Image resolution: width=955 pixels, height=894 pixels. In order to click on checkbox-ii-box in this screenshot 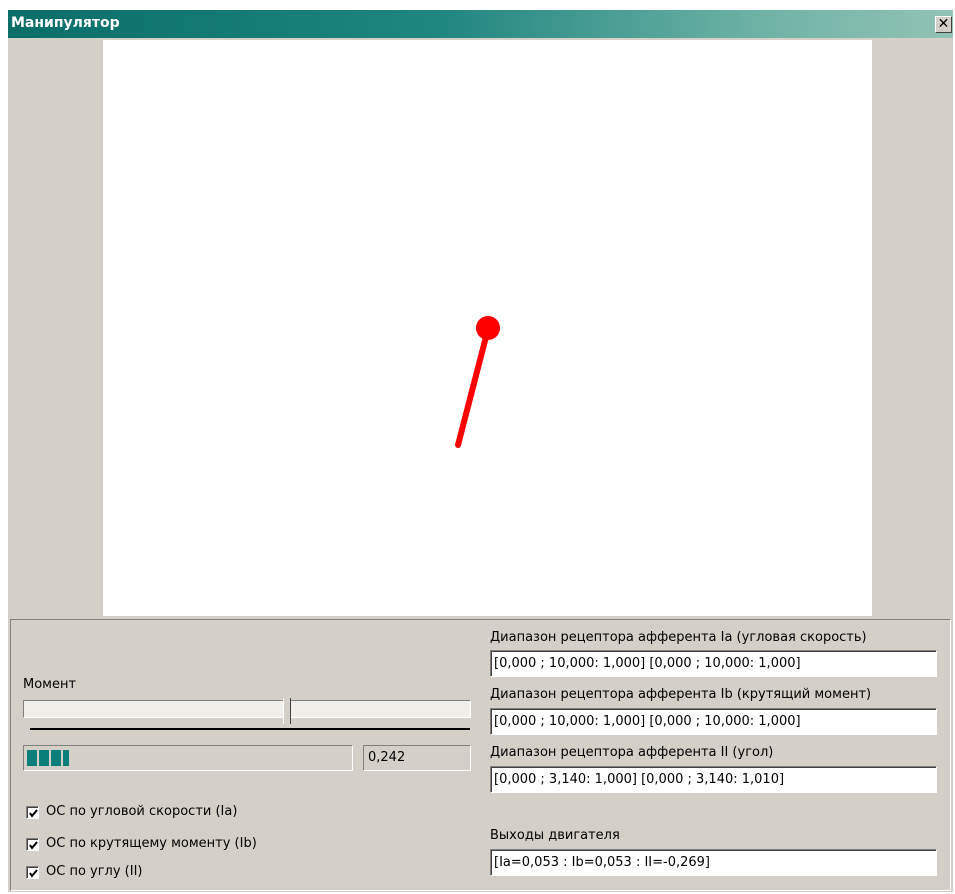, I will do `click(32, 872)`.